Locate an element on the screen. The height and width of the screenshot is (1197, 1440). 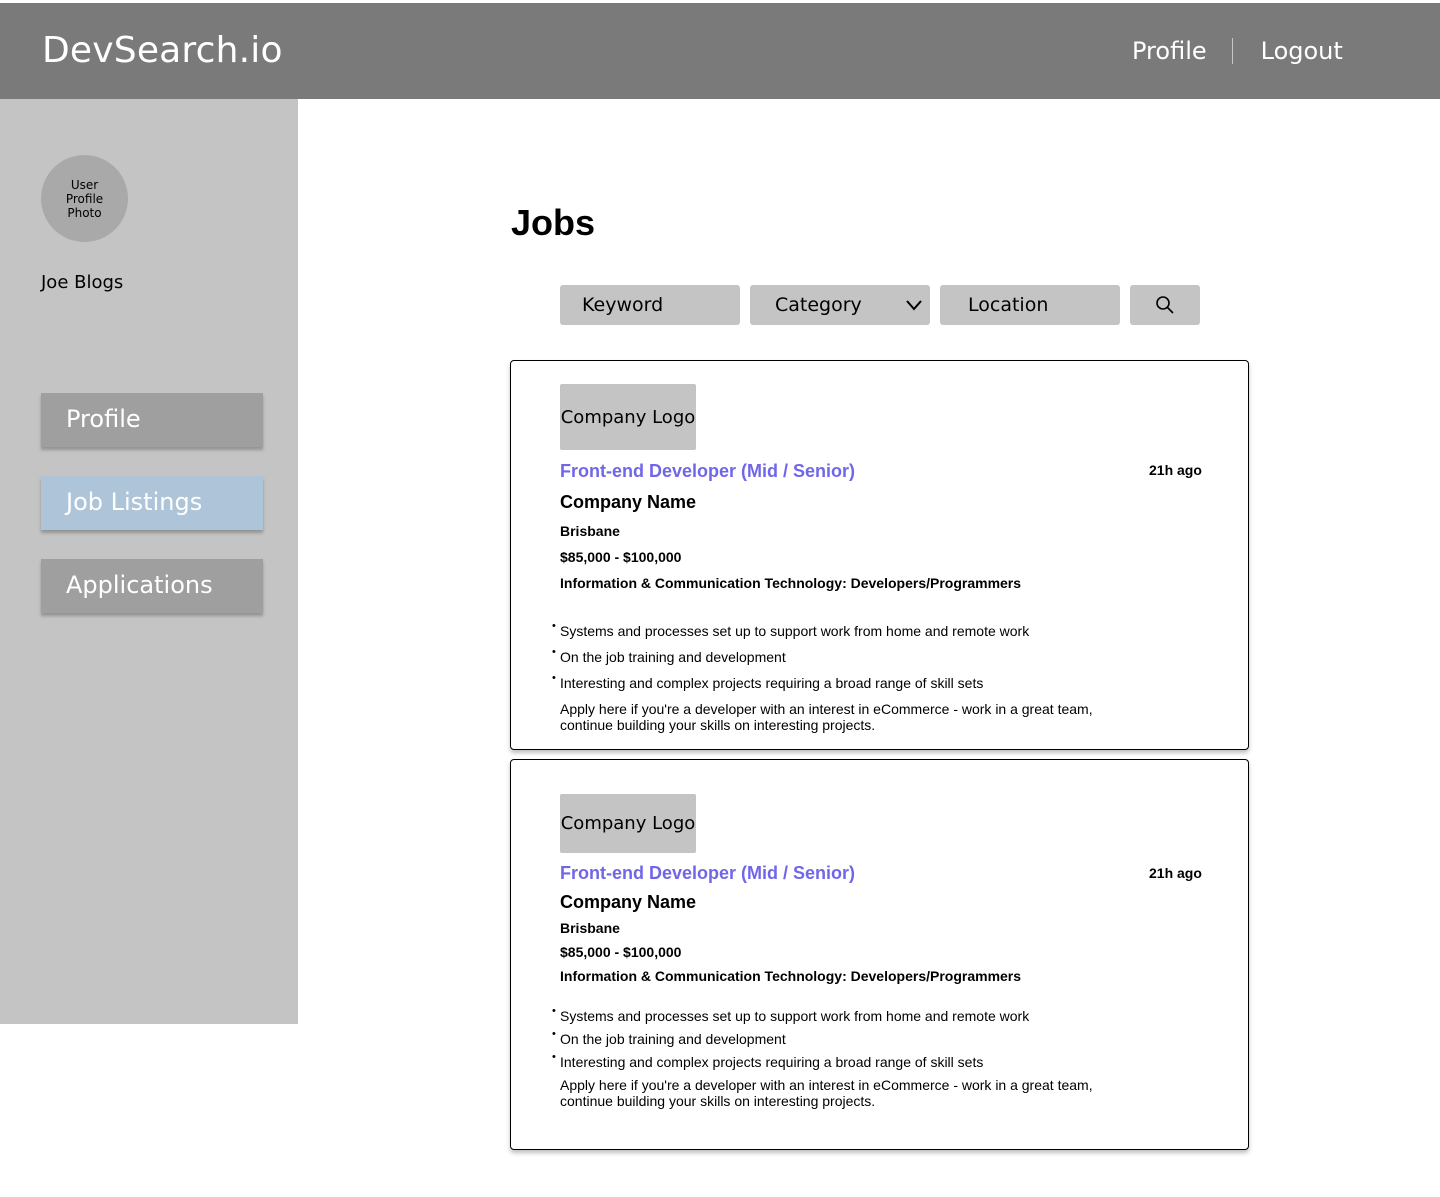
avatar: User Profile Photo is located at coordinates (84, 198).